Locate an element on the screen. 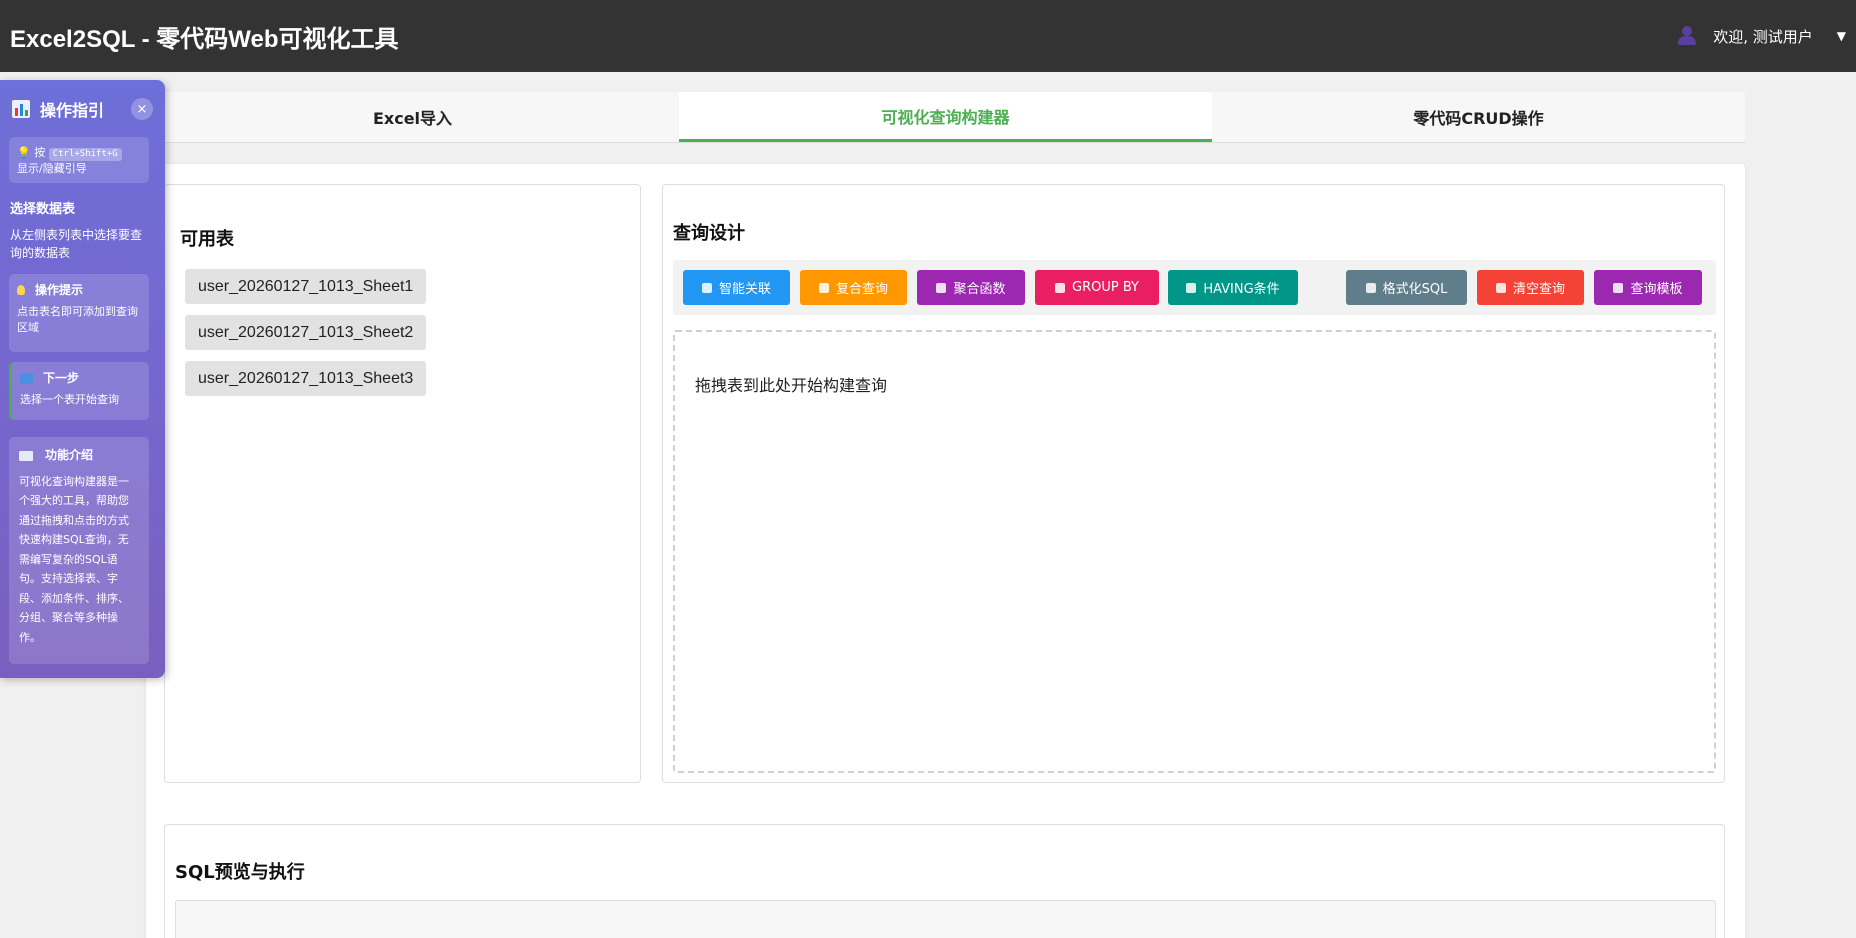 The image size is (1856, 938). drop-hint: 拖拽表到此处开始构建查询 is located at coordinates (791, 385).